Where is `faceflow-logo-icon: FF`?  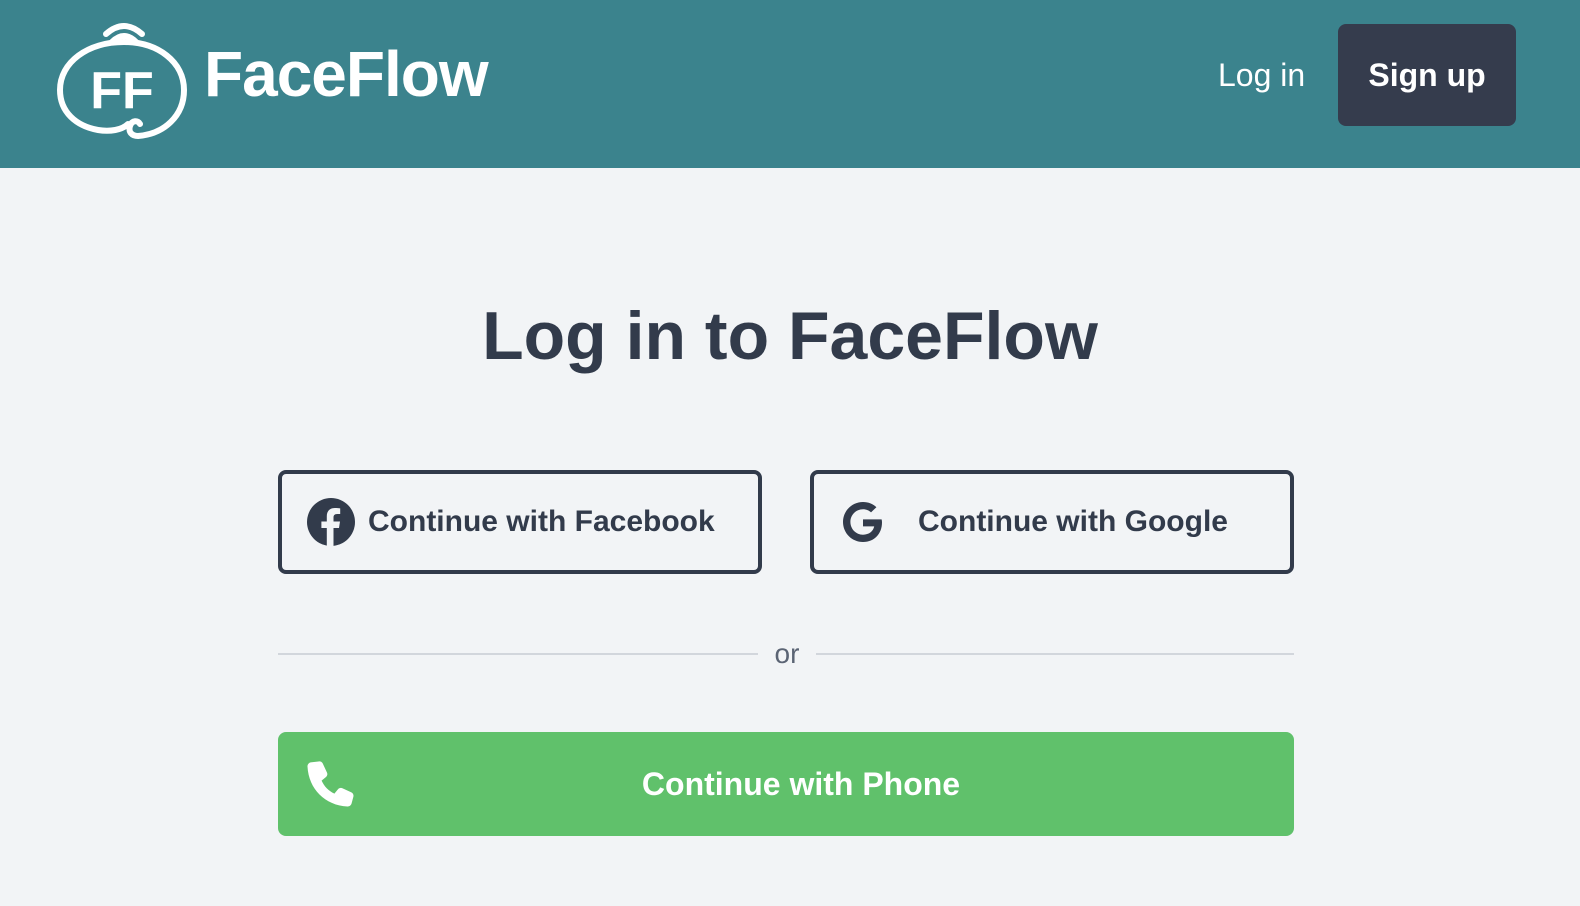 faceflow-logo-icon: FF is located at coordinates (122, 81).